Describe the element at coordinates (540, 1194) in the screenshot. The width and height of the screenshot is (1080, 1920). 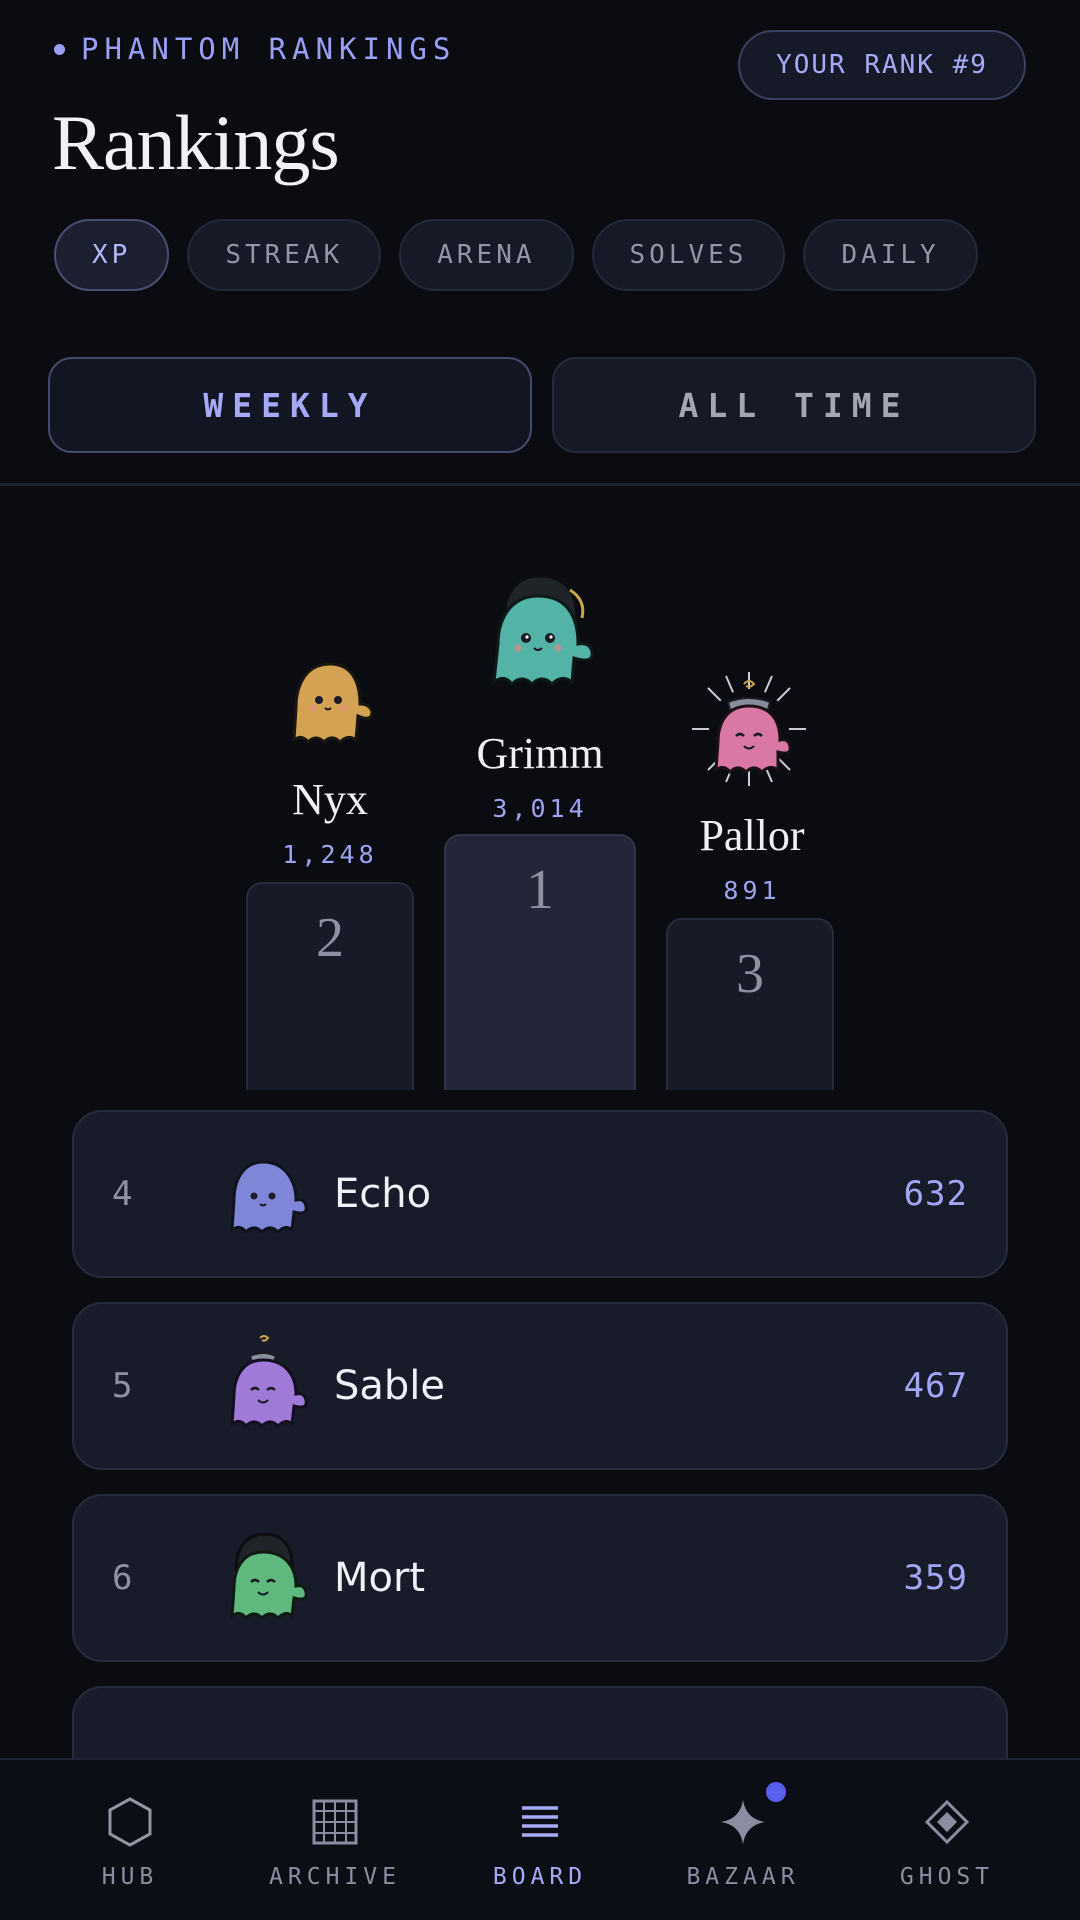
I see `list-item: 4 Echo 632` at that location.